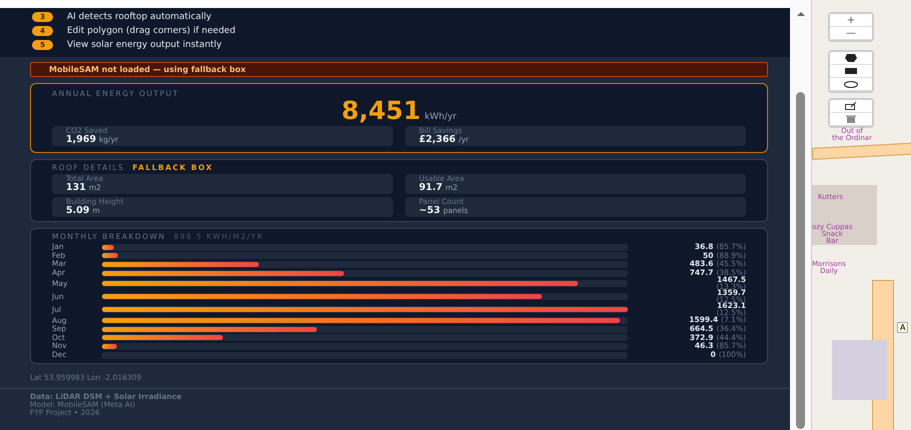  Describe the element at coordinates (429, 211) in the screenshot. I see `stat-value: ~53` at that location.